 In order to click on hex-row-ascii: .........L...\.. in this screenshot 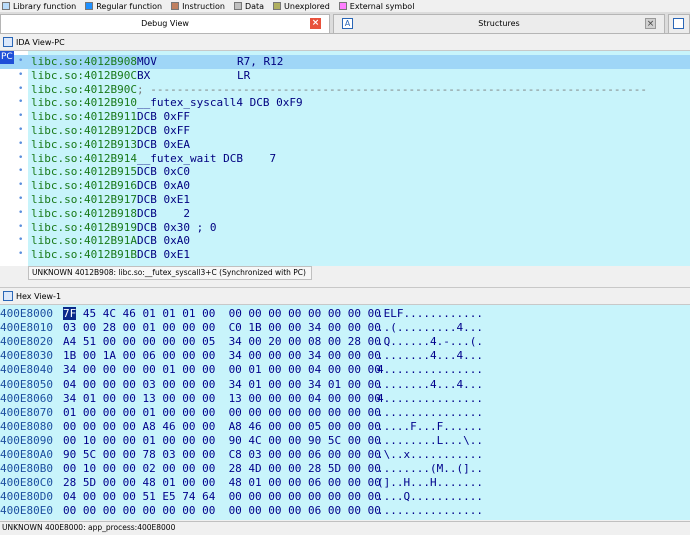, I will do `click(430, 441)`.